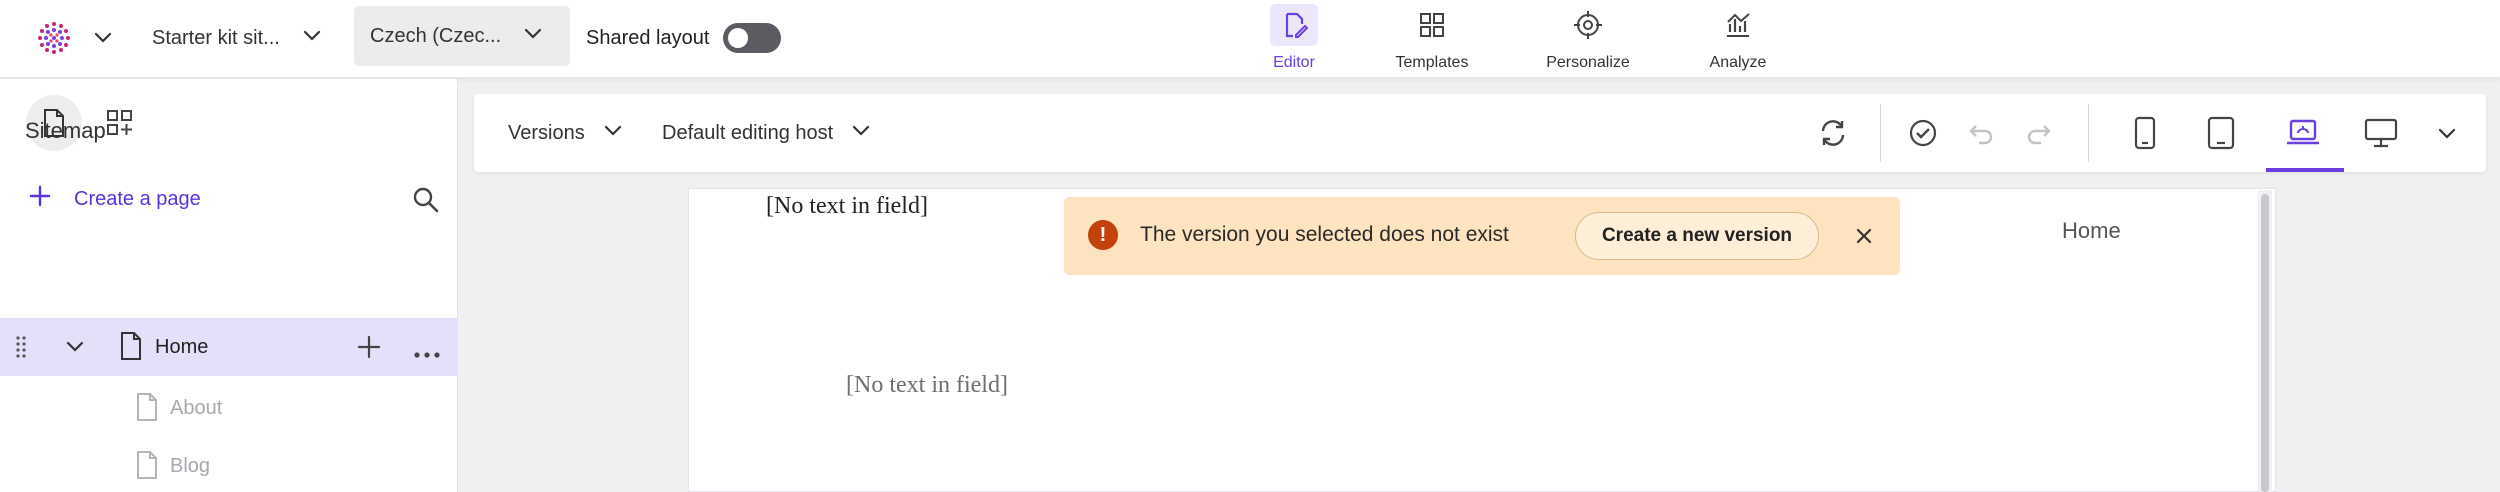 The width and height of the screenshot is (2500, 492). What do you see at coordinates (1432, 25) in the screenshot?
I see `templates-grid-icon` at bounding box center [1432, 25].